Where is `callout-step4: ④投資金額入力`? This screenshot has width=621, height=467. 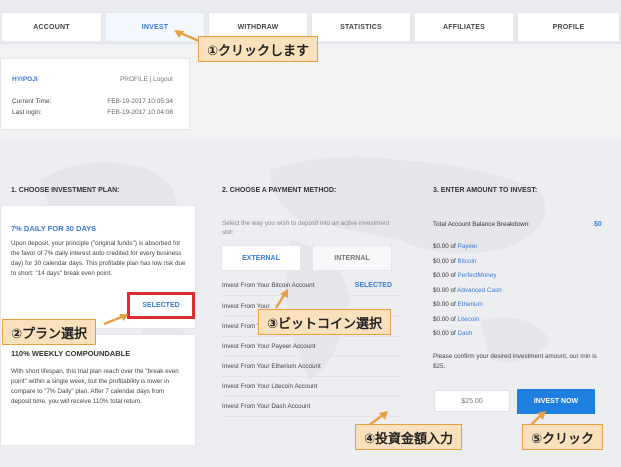 callout-step4: ④投資金額入力 is located at coordinates (409, 437).